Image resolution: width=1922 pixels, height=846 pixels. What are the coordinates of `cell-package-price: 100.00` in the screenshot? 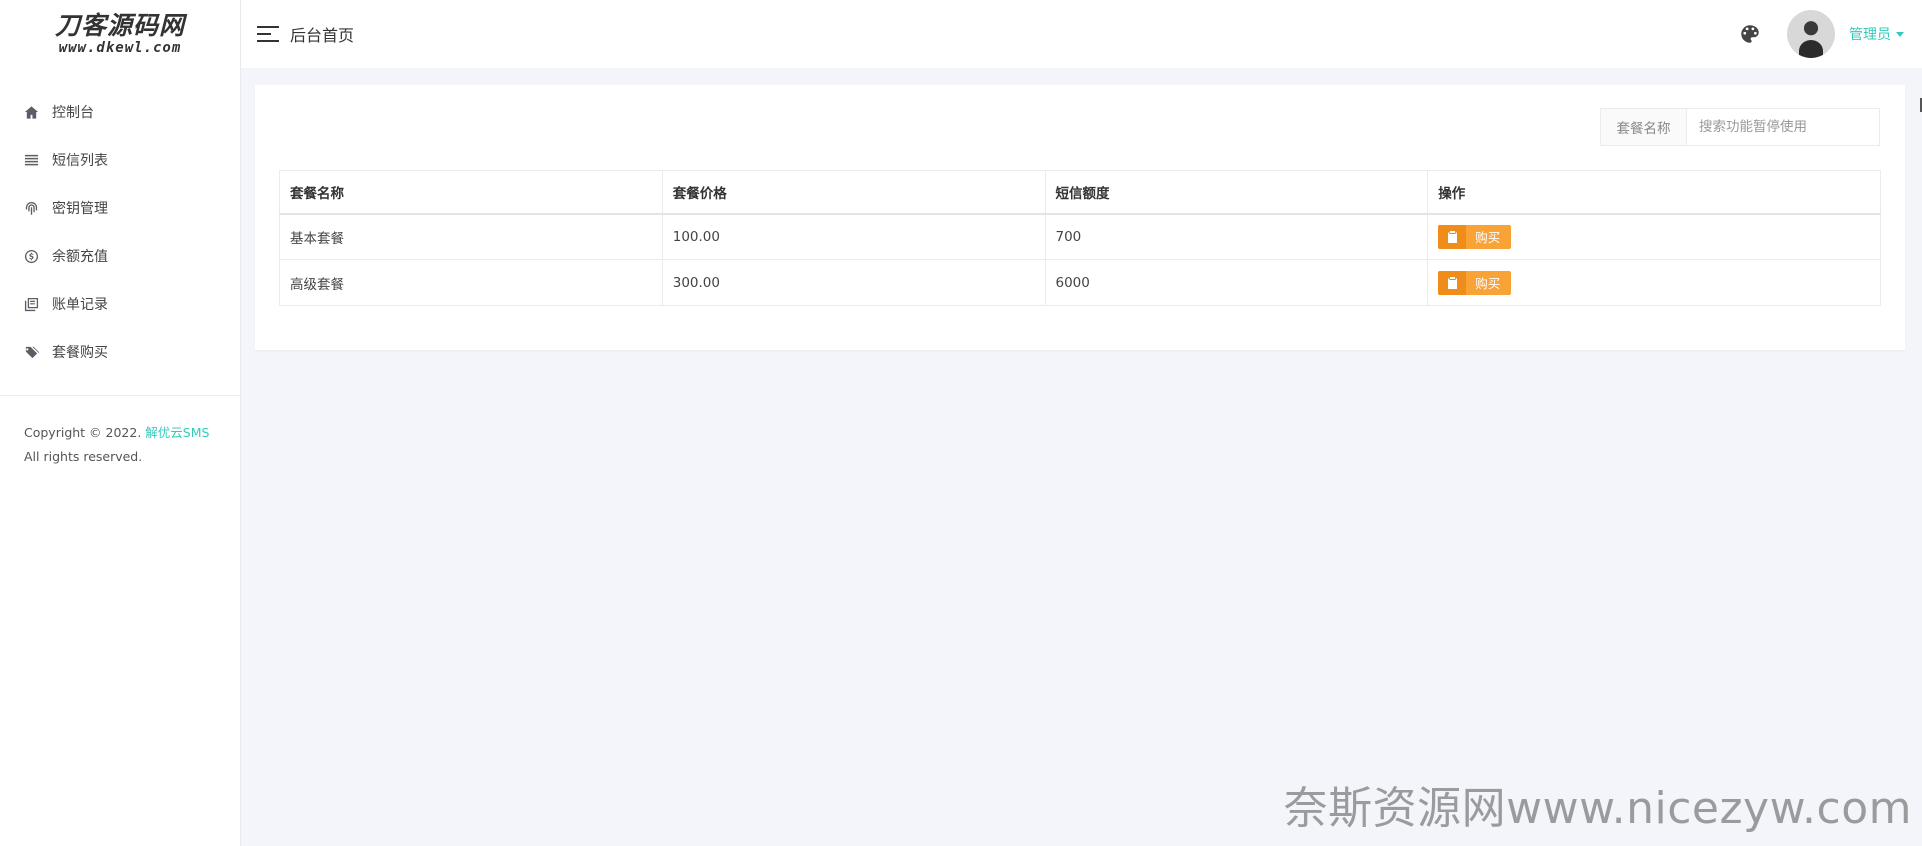 It's located at (853, 236).